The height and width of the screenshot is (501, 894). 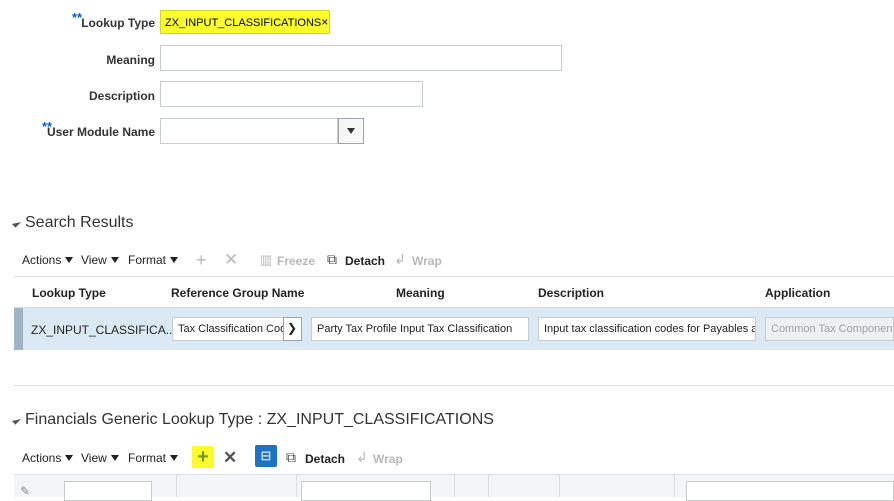 What do you see at coordinates (100, 132) in the screenshot?
I see `user-module-label: User Module Name` at bounding box center [100, 132].